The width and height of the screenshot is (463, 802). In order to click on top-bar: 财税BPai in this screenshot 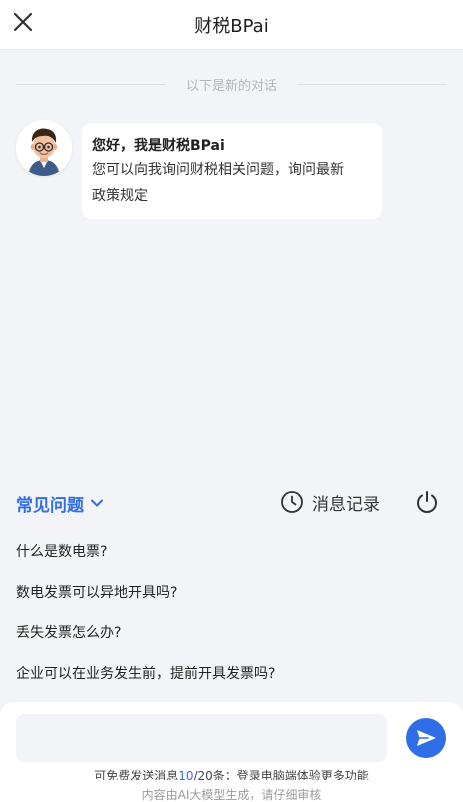, I will do `click(231, 25)`.